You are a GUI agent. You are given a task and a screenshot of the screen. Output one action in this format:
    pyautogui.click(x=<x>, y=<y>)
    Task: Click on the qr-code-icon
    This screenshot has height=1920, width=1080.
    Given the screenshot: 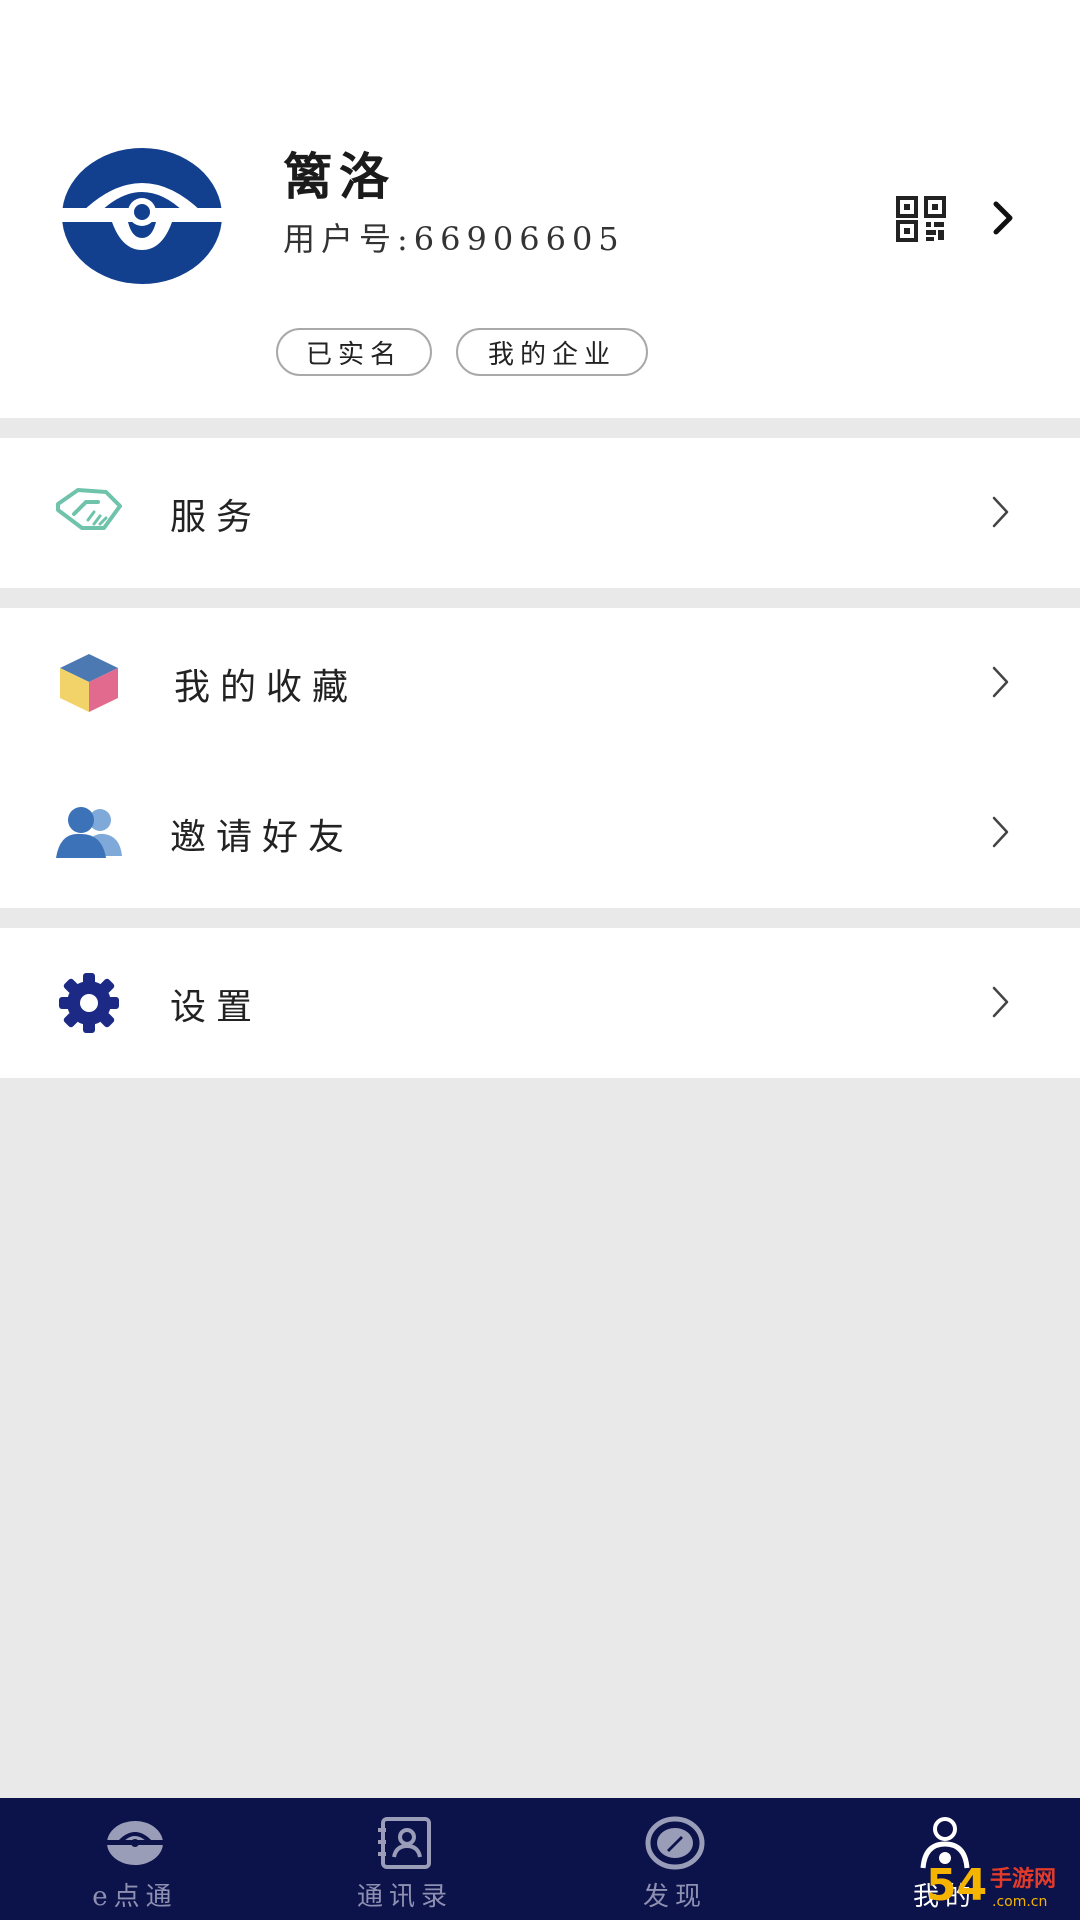 What is the action you would take?
    pyautogui.click(x=921, y=219)
    